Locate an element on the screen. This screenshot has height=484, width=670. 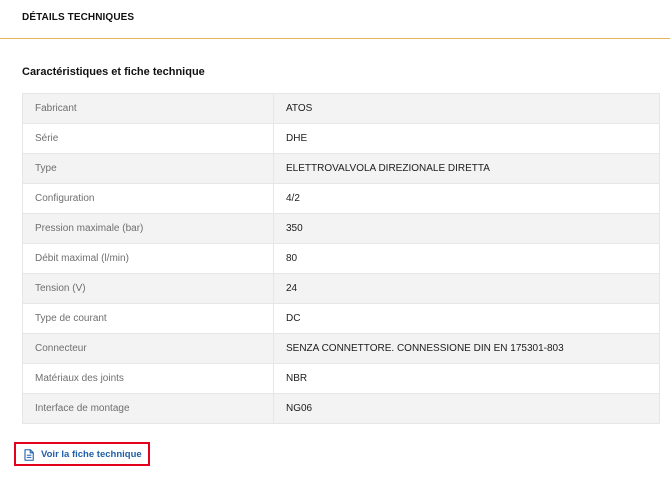
table-row: Interface de montage NG06 is located at coordinates (341, 408).